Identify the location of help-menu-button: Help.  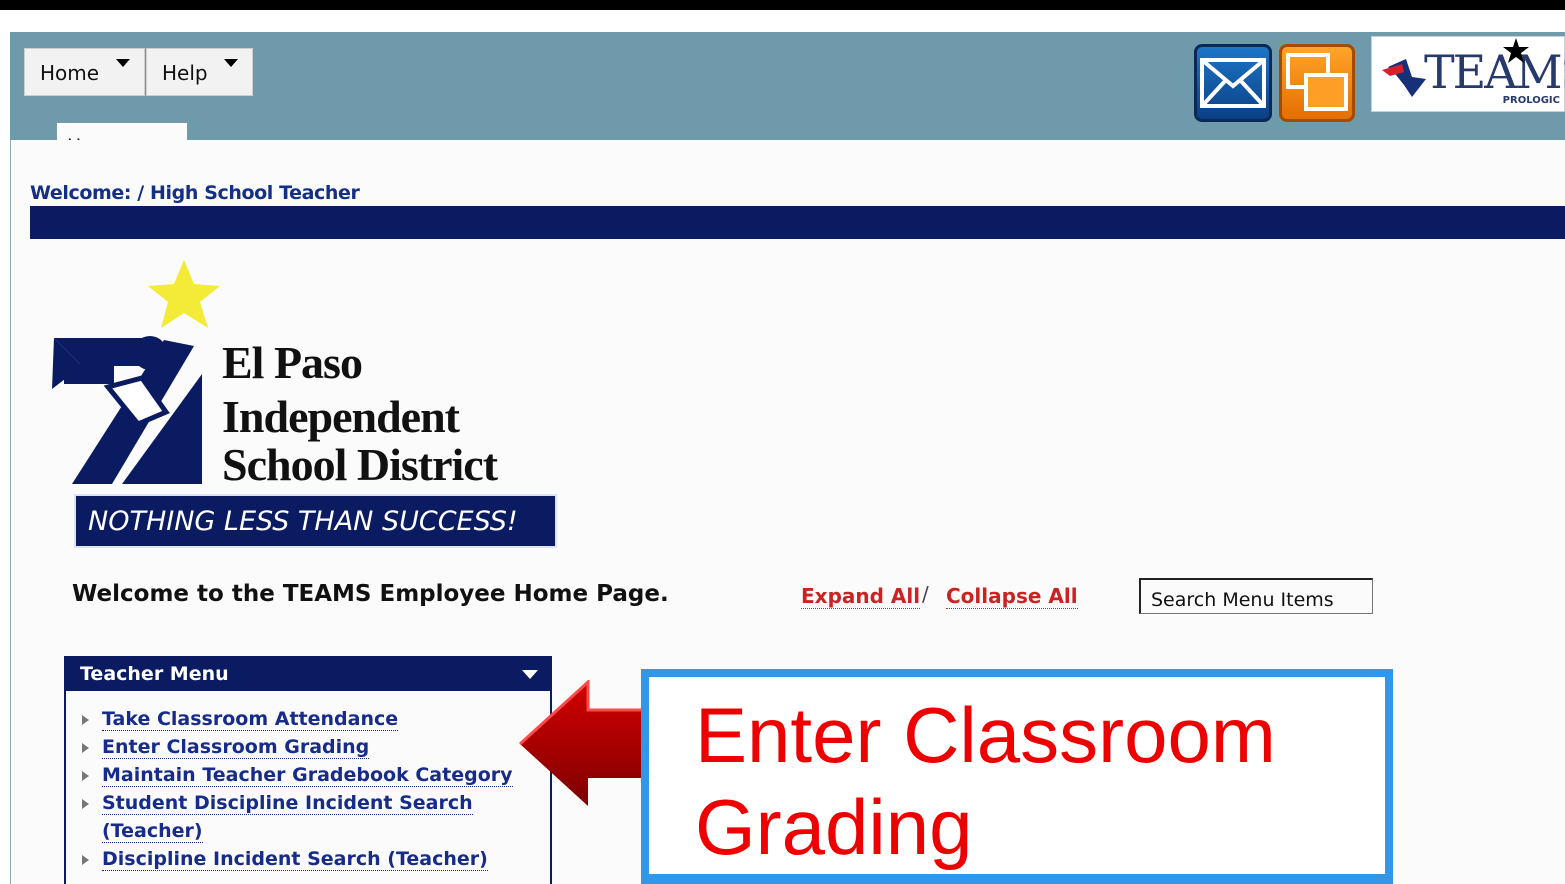
(199, 72).